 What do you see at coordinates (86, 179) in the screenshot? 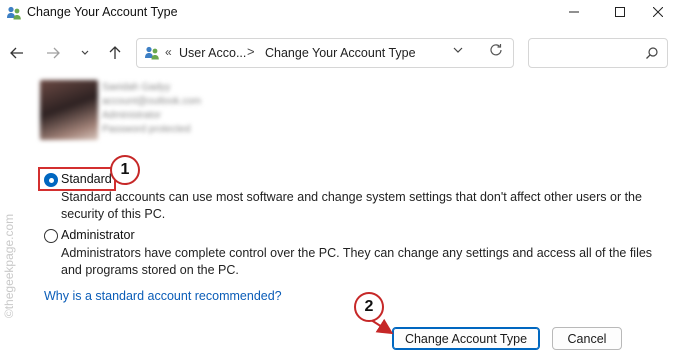
I see `standard-label: Standard` at bounding box center [86, 179].